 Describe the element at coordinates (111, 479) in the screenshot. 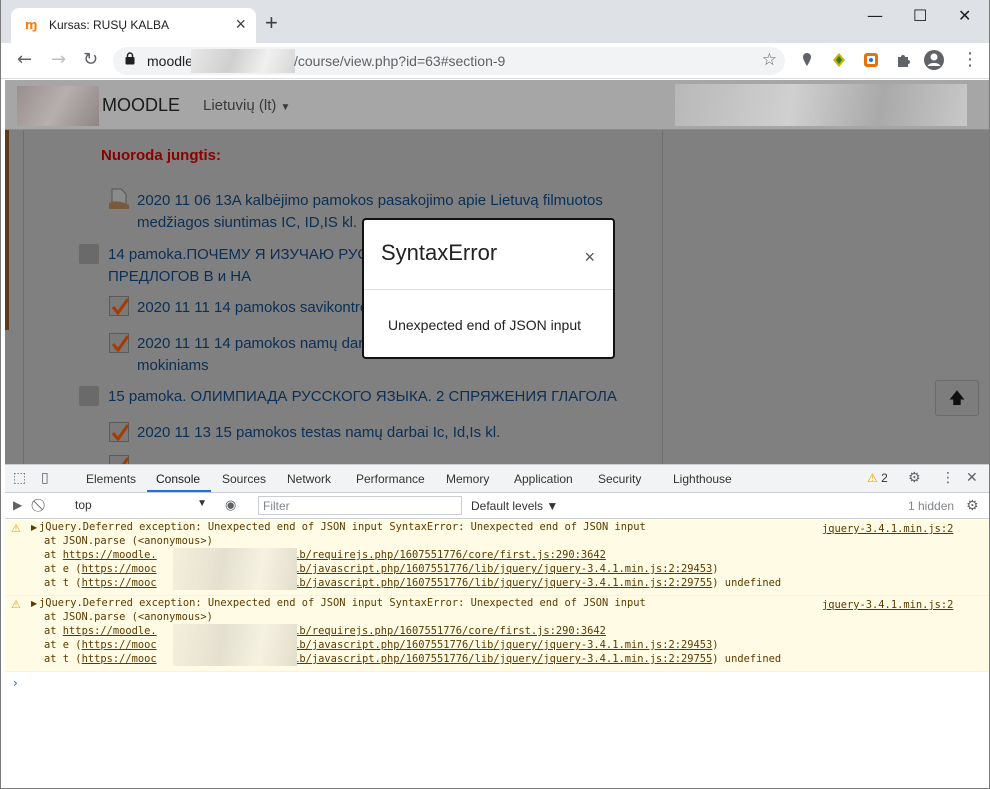

I see `tab-elements: Elements` at that location.